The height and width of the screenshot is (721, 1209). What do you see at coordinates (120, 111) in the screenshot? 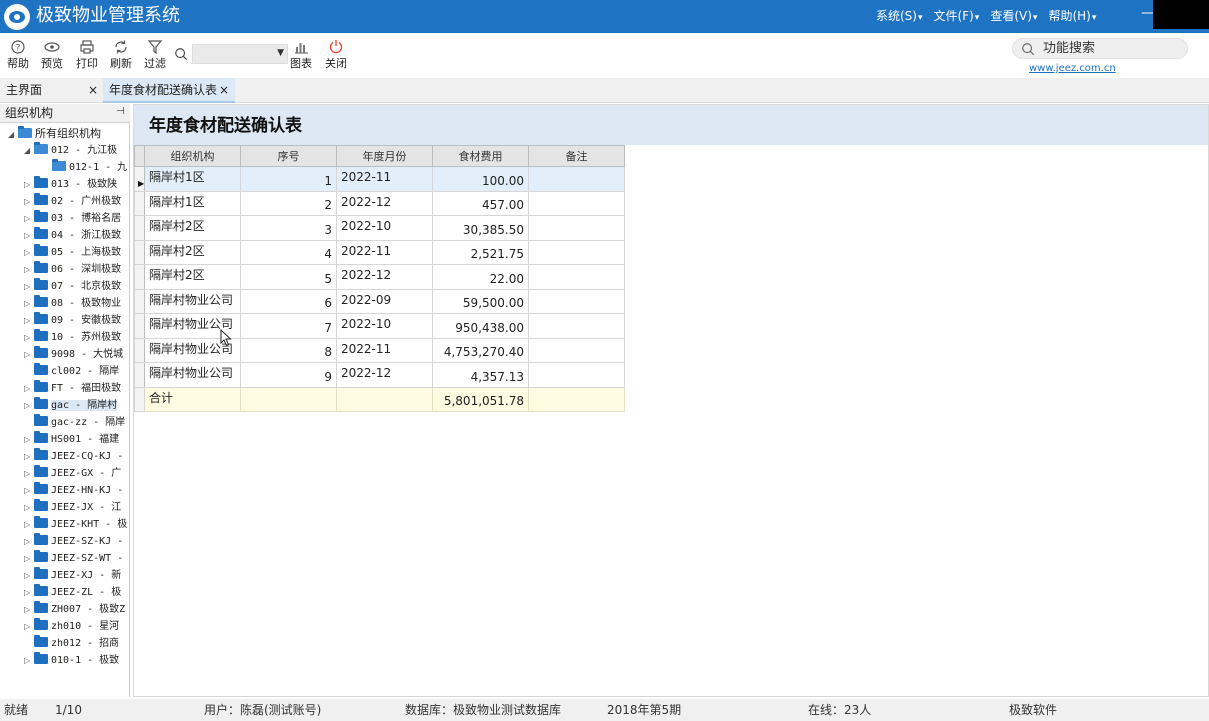
I see `pin-icon: ⊣` at bounding box center [120, 111].